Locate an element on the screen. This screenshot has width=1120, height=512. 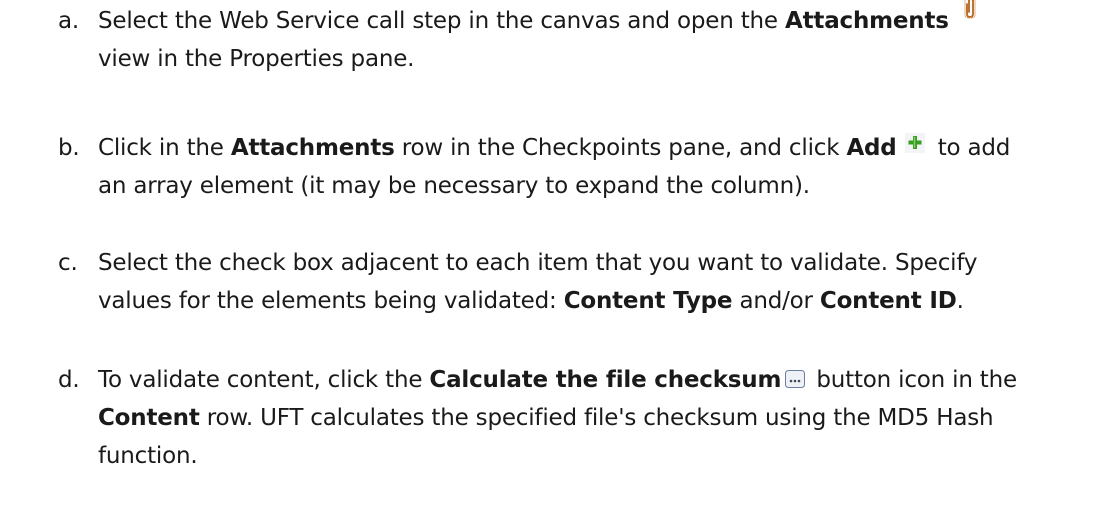
ui-term-add: Add is located at coordinates (871, 148).